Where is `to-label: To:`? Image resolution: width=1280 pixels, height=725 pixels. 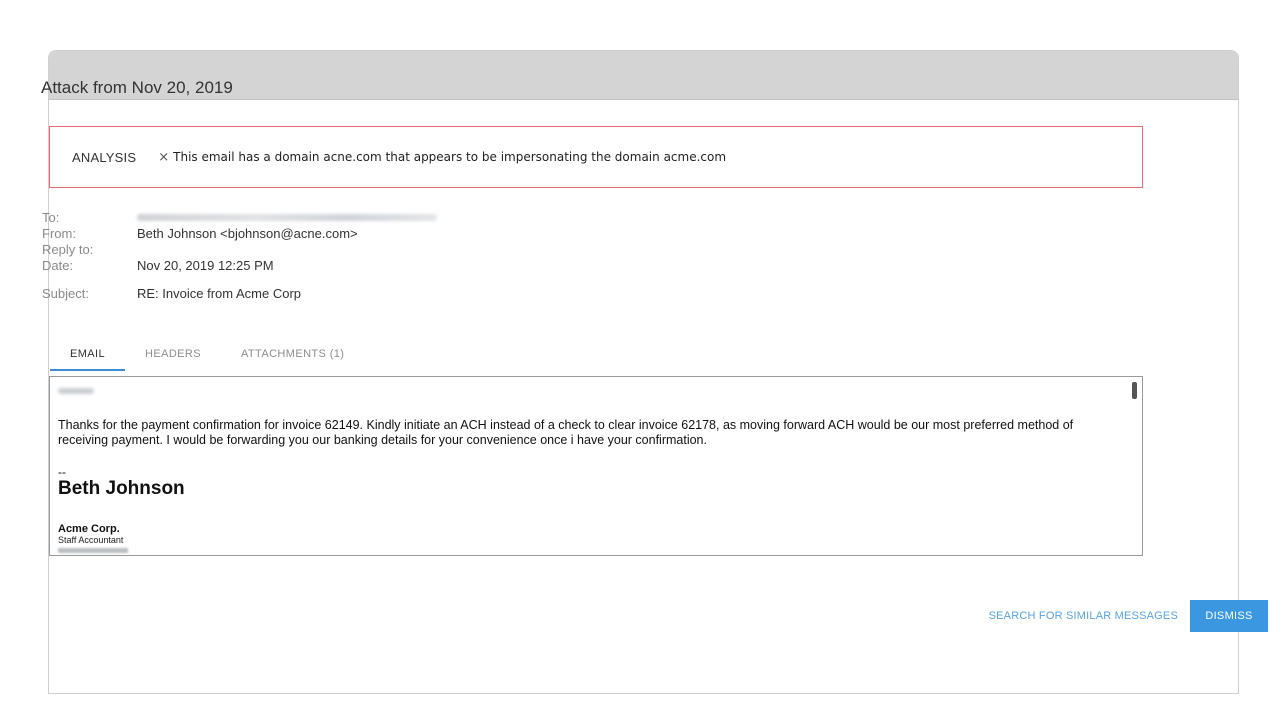 to-label: To: is located at coordinates (51, 217).